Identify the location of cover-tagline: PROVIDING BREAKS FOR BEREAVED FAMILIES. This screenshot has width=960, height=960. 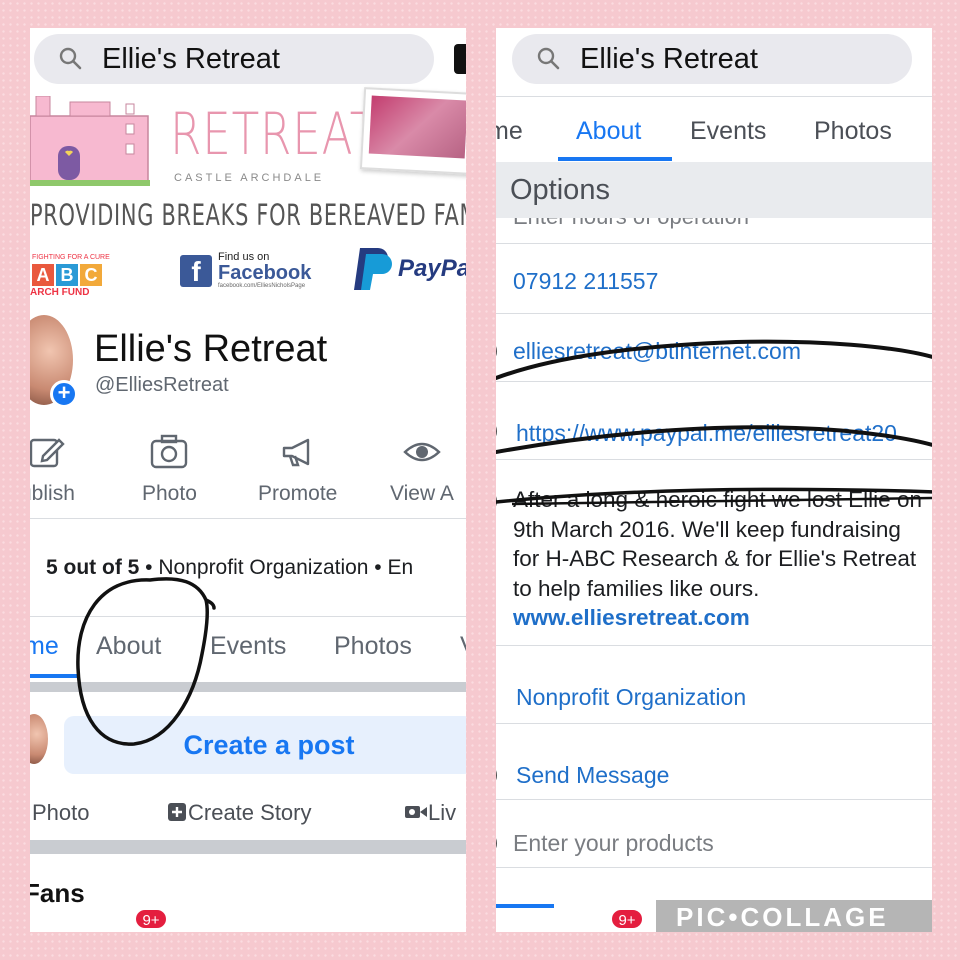
(248, 215).